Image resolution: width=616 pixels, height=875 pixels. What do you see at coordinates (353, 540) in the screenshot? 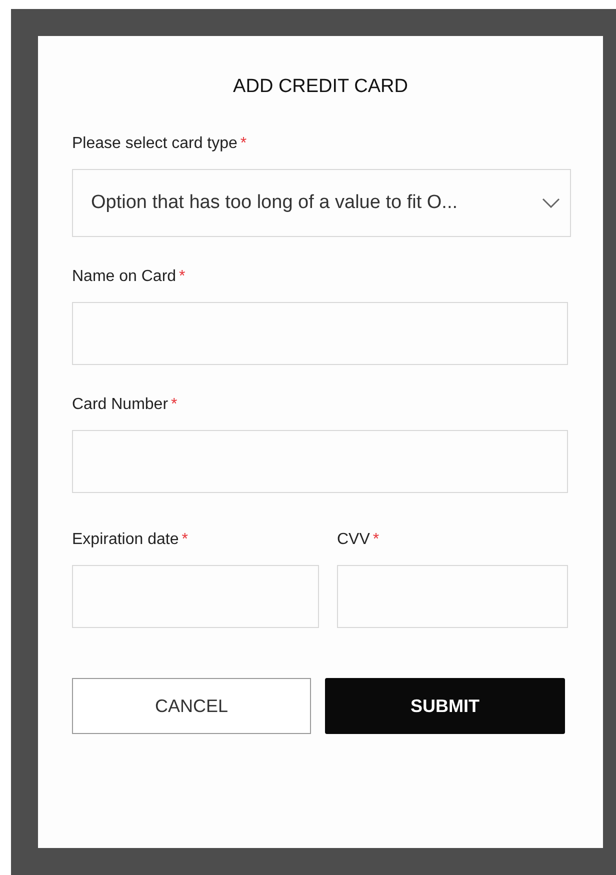
I see `field-label: CVV` at bounding box center [353, 540].